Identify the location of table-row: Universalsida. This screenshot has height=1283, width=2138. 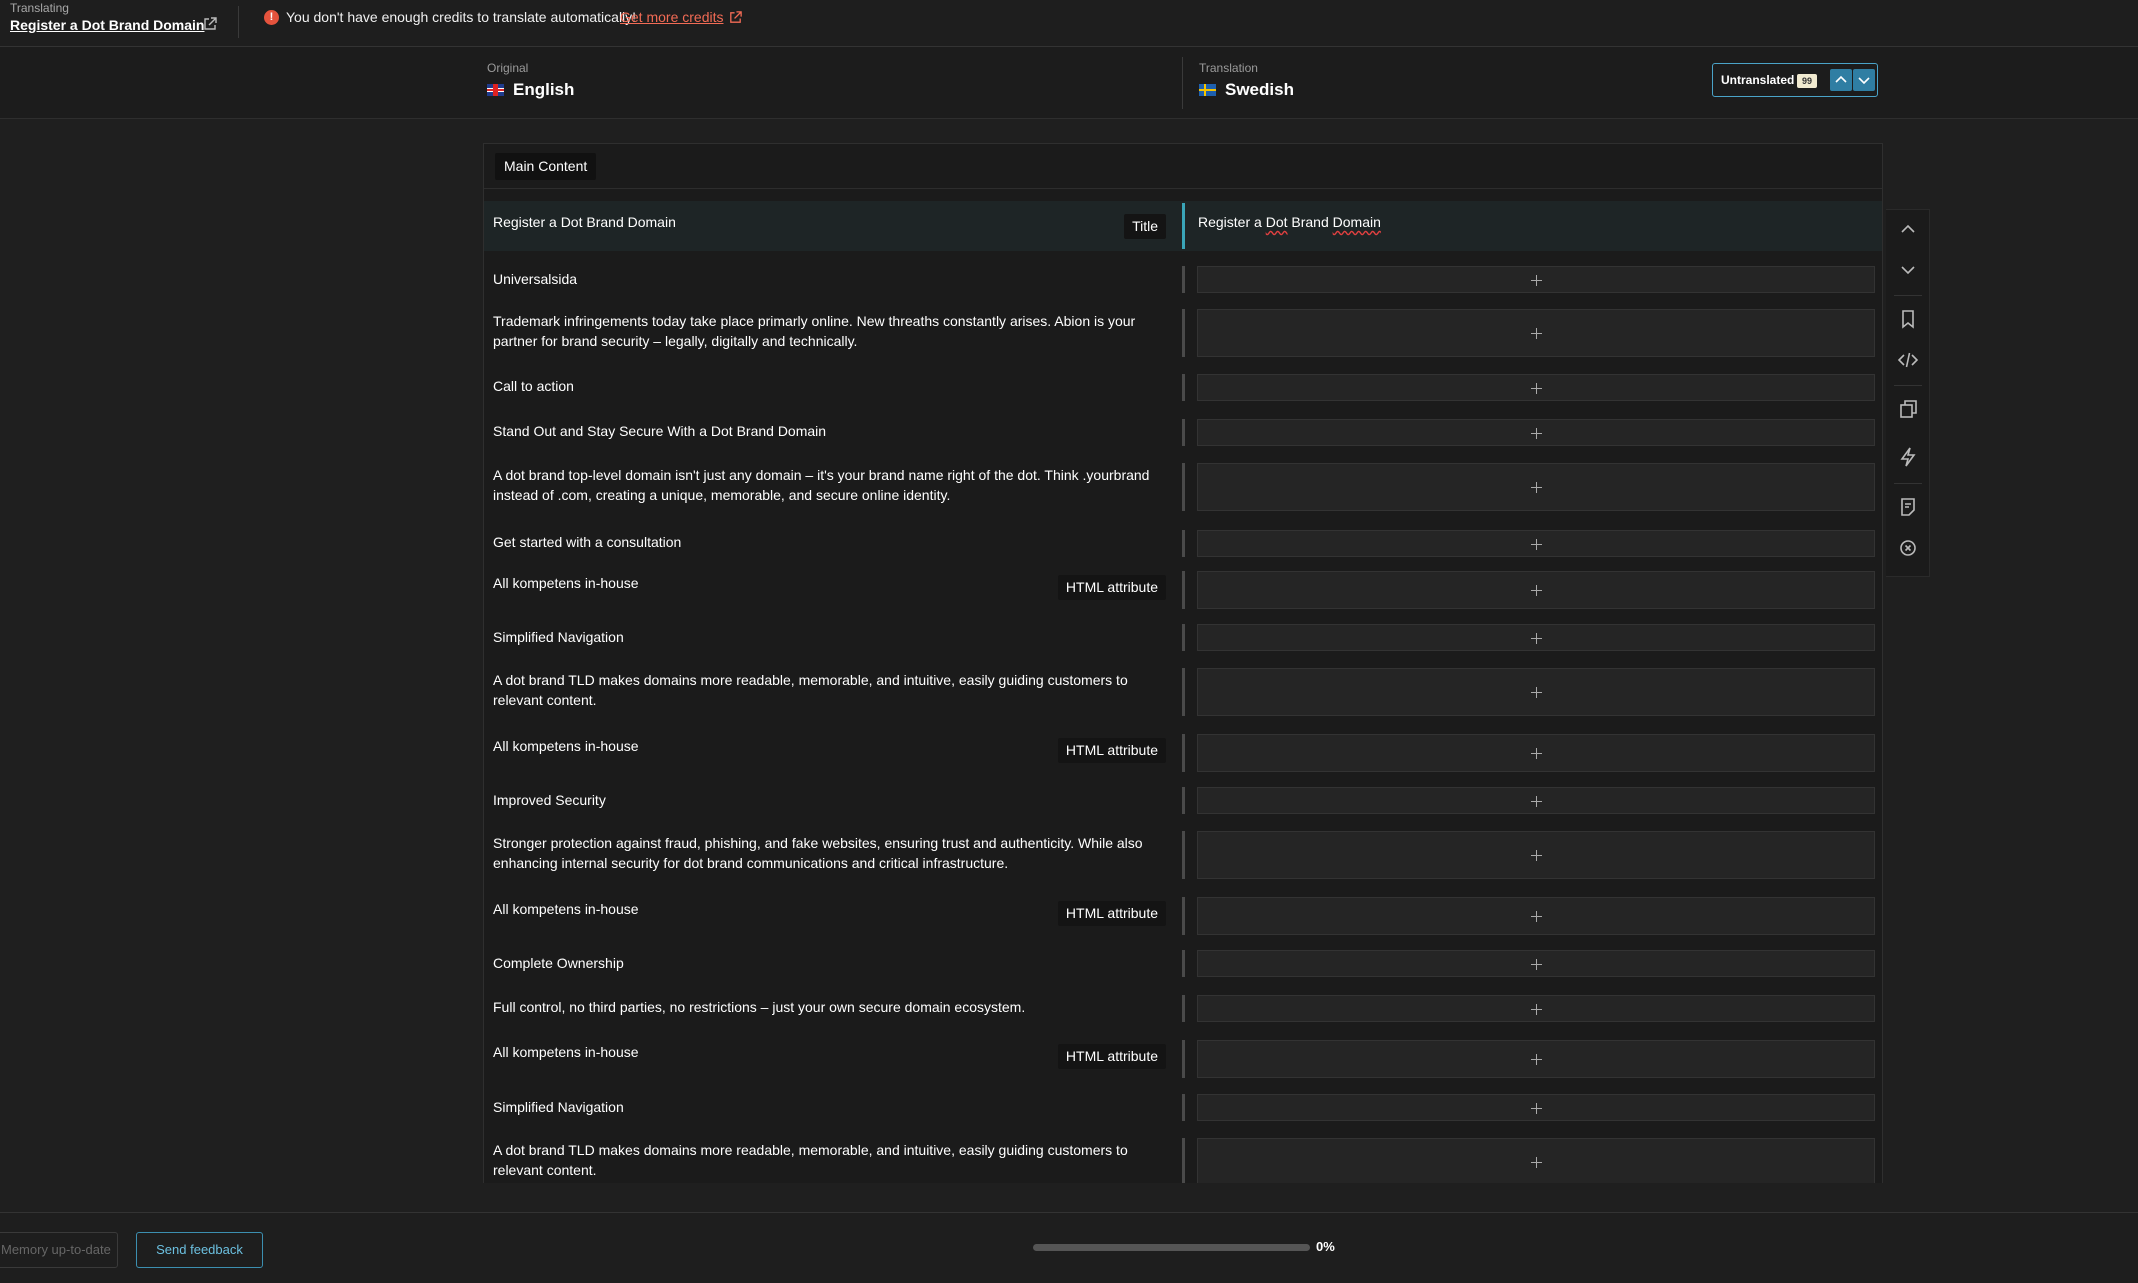
(1183, 279).